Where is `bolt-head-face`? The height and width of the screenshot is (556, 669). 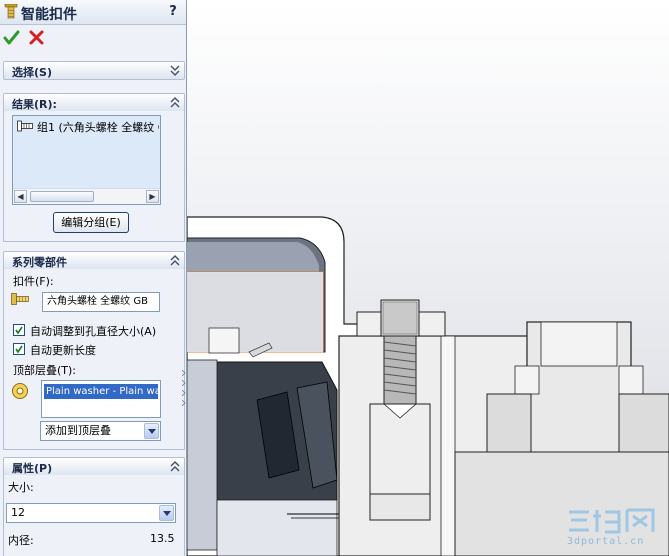
bolt-head-face is located at coordinates (400, 318).